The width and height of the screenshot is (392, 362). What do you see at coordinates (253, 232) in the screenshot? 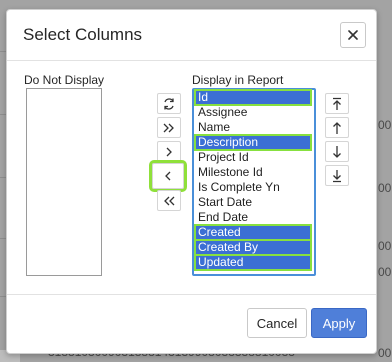
I see `list-item: Created` at bounding box center [253, 232].